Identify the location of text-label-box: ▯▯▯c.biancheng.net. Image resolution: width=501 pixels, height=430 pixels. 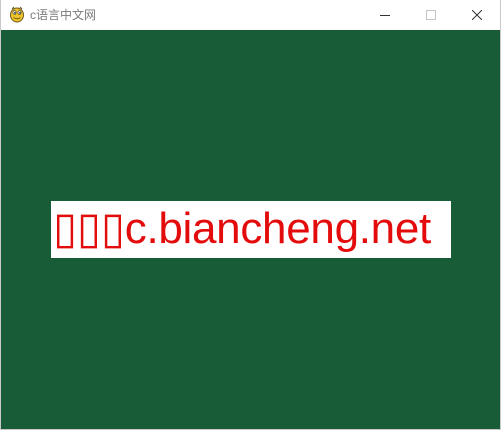
(251, 229).